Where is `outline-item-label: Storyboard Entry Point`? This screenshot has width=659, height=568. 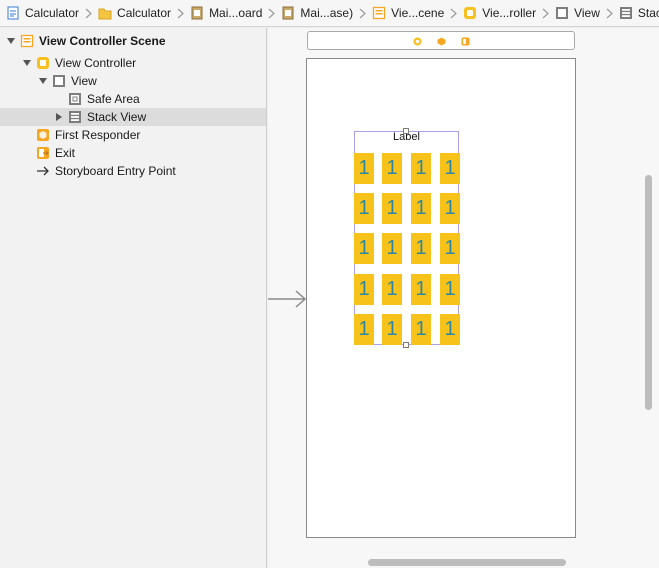
outline-item-label: Storyboard Entry Point is located at coordinates (115, 171).